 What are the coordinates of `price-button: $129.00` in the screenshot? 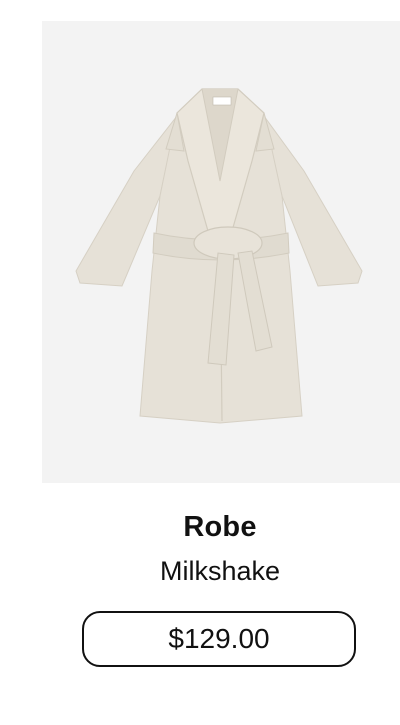 It's located at (219, 639).